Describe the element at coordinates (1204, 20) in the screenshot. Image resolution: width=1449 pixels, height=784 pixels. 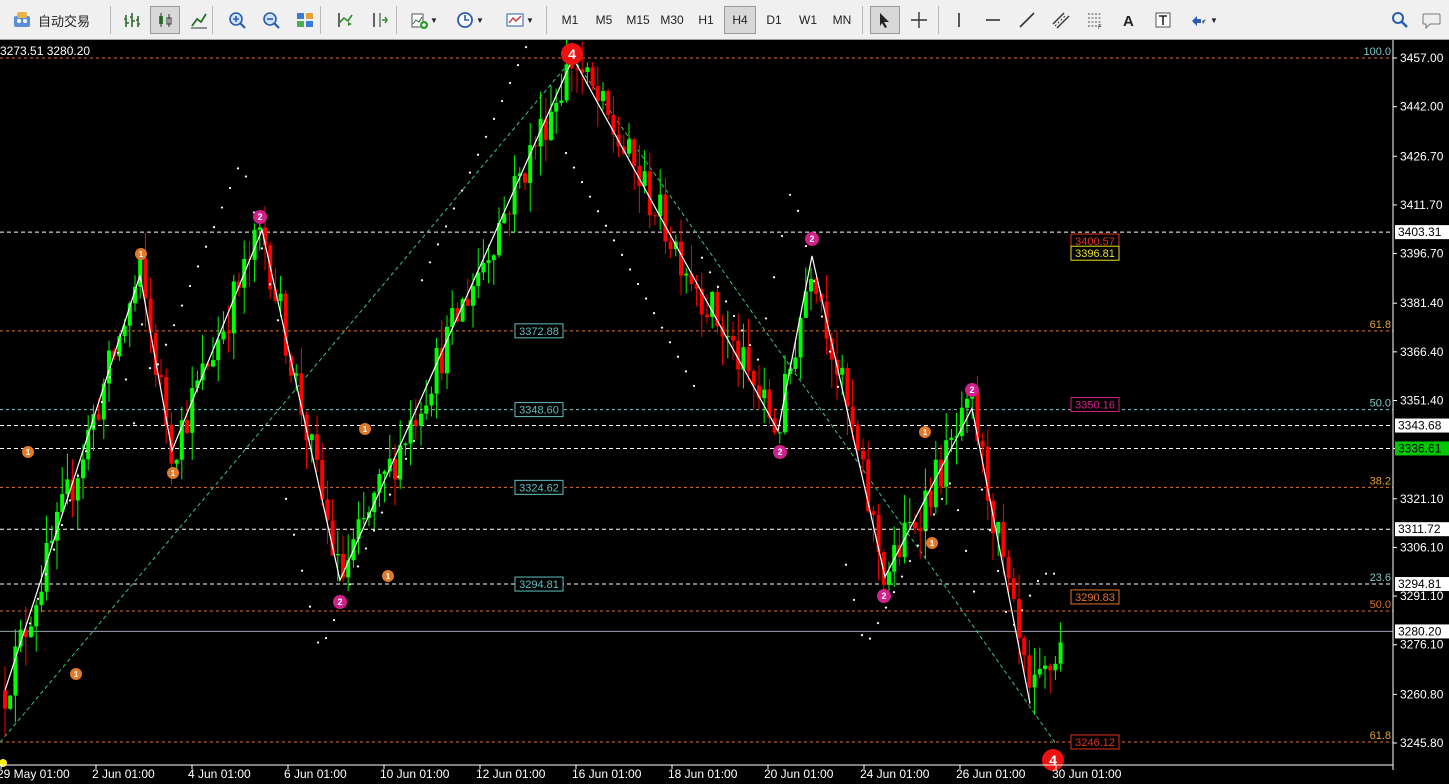
I see `arrows-icon: ▼` at that location.